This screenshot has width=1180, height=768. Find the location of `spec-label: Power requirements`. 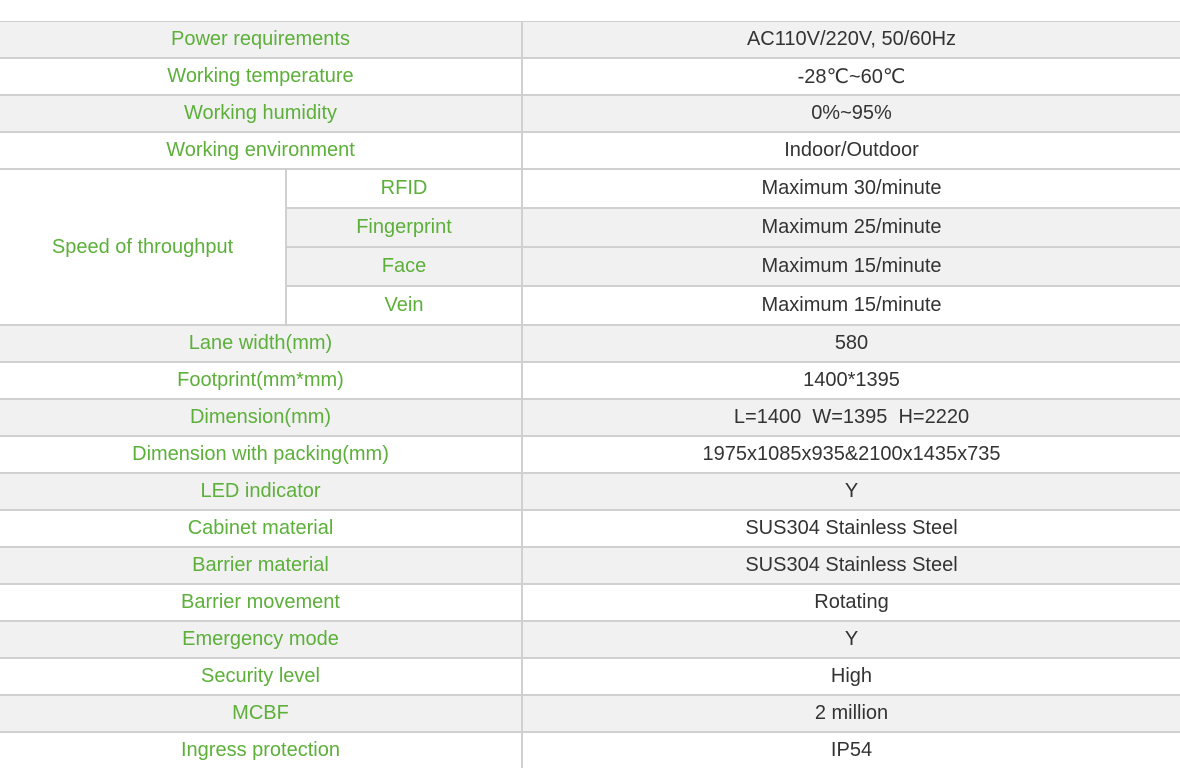

spec-label: Power requirements is located at coordinates (261, 39).